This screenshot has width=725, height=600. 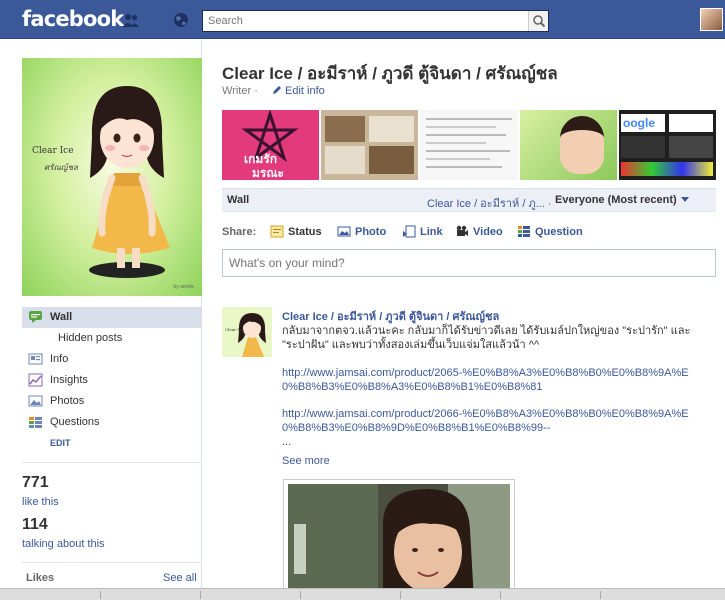 I want to click on nav-label: Hidden posts, so click(x=90, y=338).